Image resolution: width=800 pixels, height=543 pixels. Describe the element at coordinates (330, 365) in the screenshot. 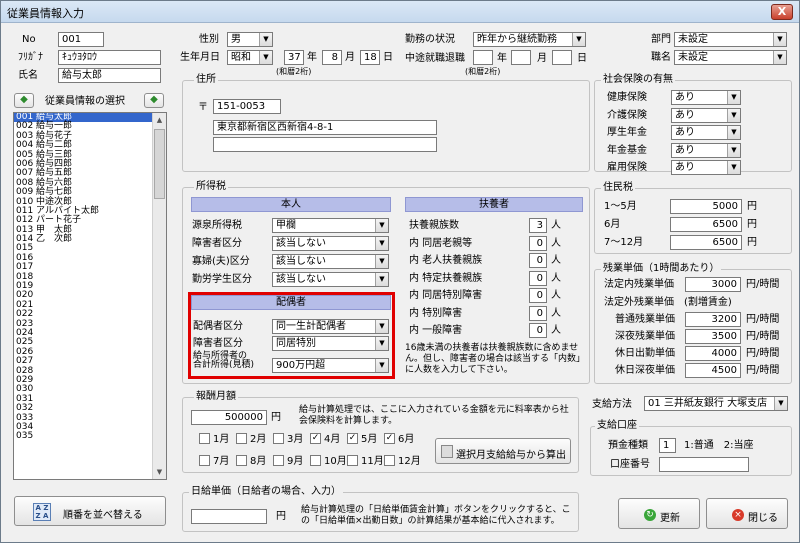

I see `spouse-income-select: 900万円超 ▼` at that location.